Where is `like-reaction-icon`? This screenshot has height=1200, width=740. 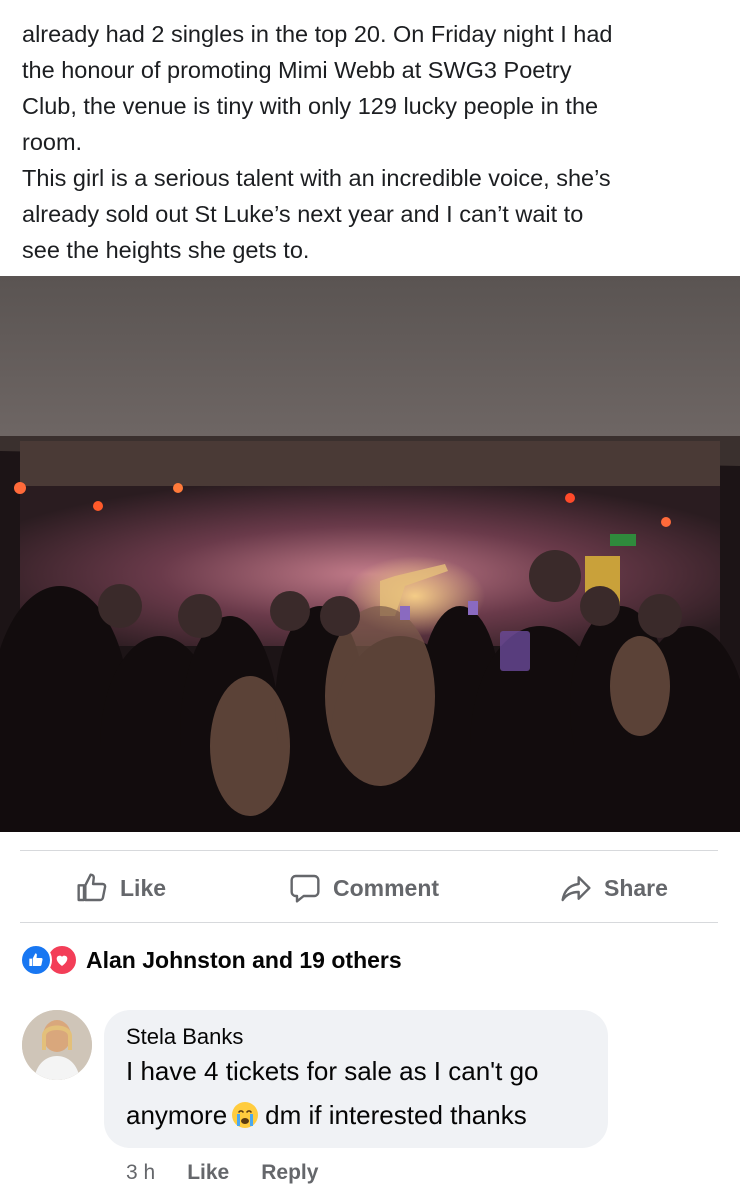
like-reaction-icon is located at coordinates (36, 960).